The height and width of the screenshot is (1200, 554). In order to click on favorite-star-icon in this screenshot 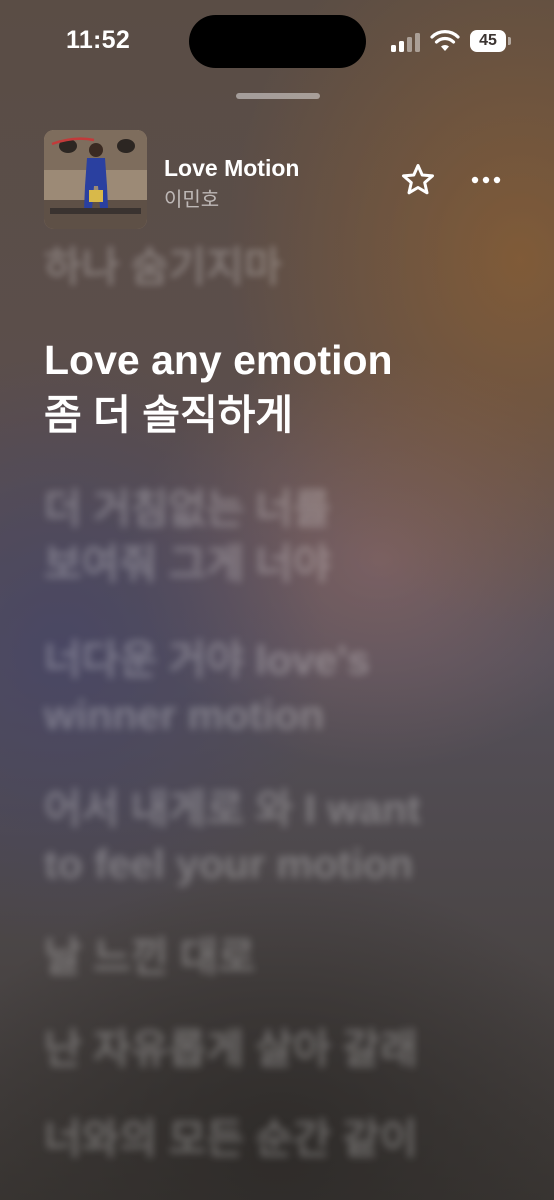, I will do `click(418, 180)`.